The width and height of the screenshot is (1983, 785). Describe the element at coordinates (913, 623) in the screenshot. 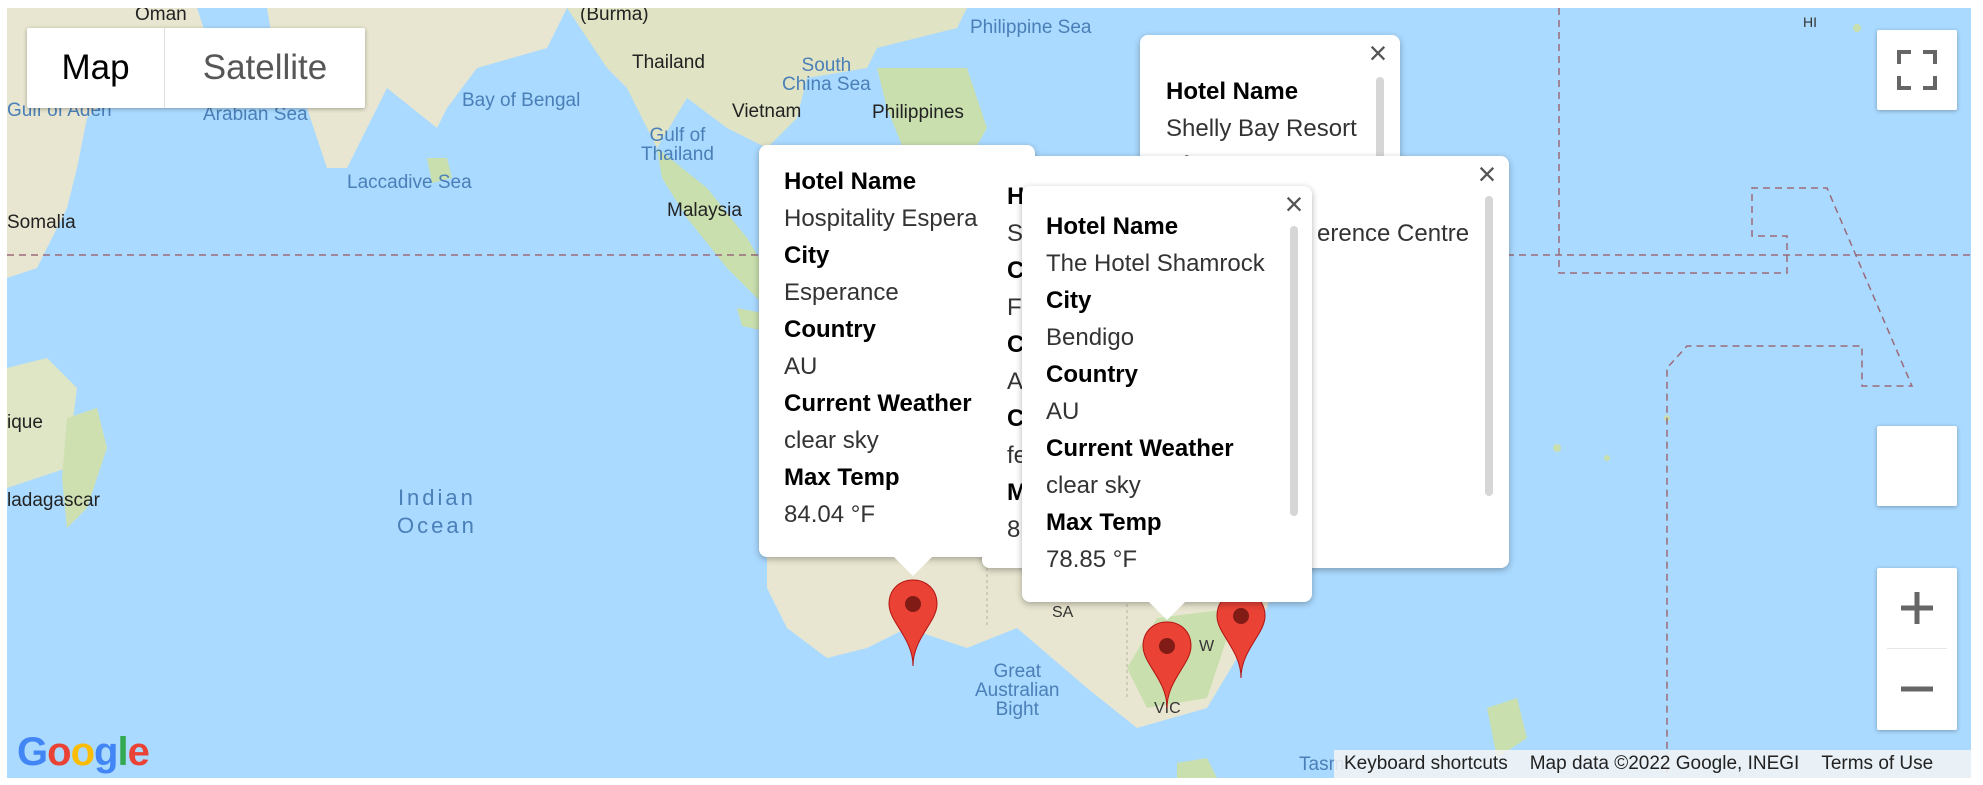

I see `marker-esperance` at that location.